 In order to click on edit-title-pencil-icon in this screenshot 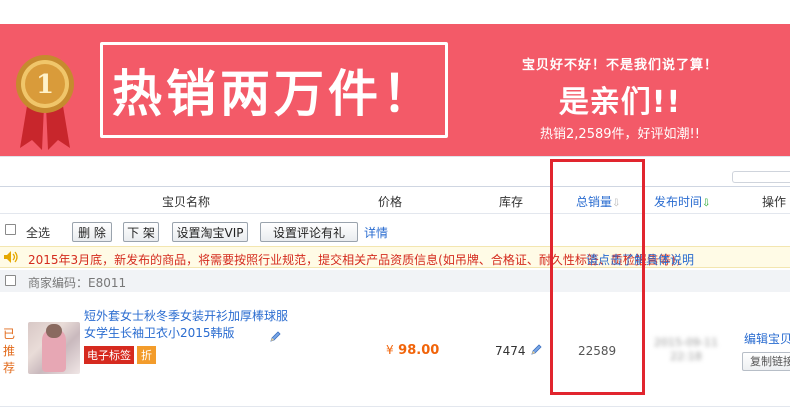, I will do `click(275, 337)`.